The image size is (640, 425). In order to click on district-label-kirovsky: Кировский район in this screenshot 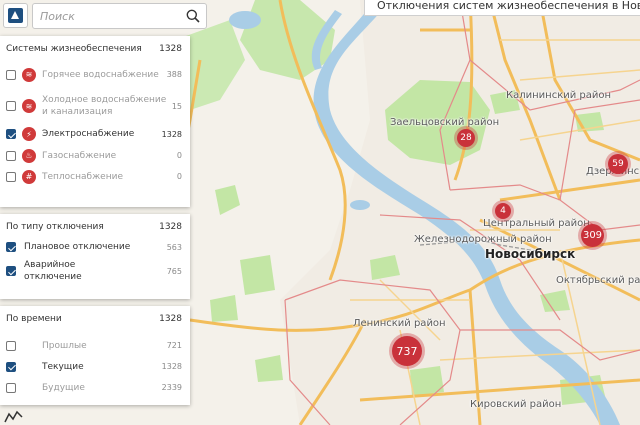, I will do `click(516, 404)`.